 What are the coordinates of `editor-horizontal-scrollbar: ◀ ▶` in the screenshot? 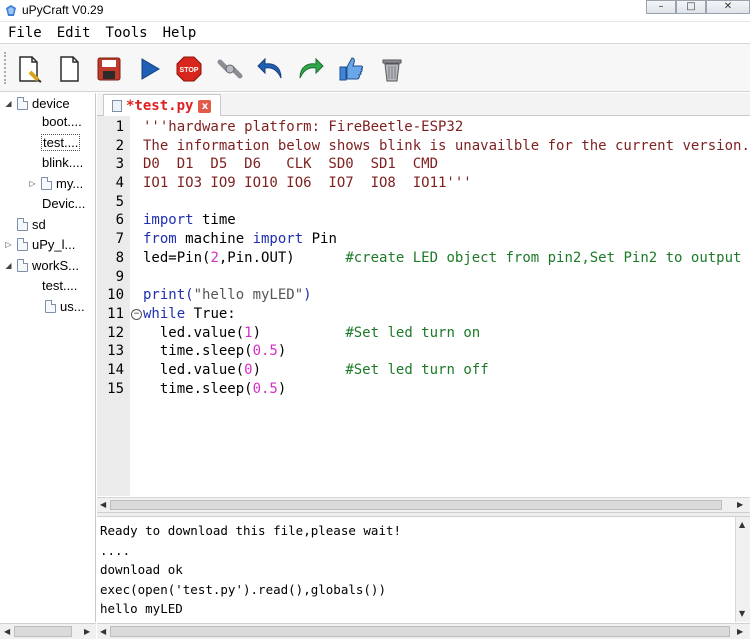 It's located at (423, 504).